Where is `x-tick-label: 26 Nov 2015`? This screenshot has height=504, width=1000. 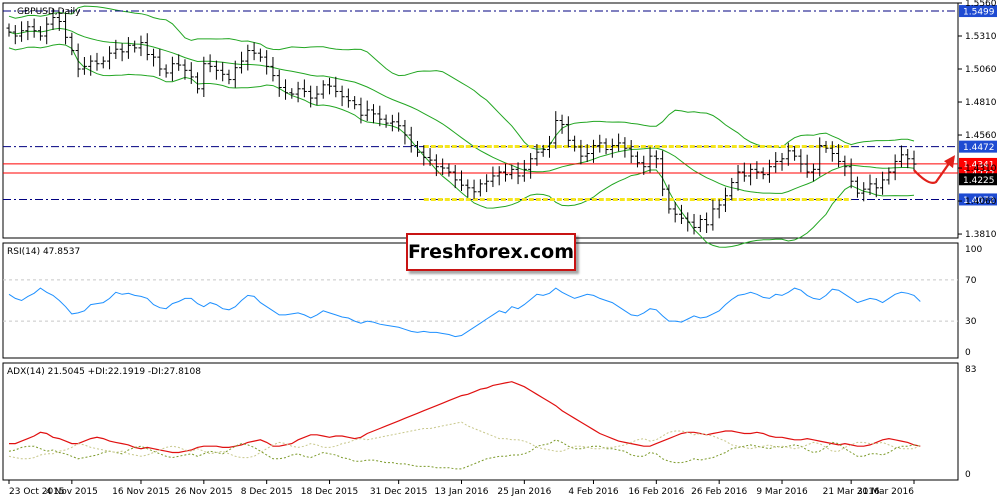
x-tick-label: 26 Nov 2015 is located at coordinates (204, 492).